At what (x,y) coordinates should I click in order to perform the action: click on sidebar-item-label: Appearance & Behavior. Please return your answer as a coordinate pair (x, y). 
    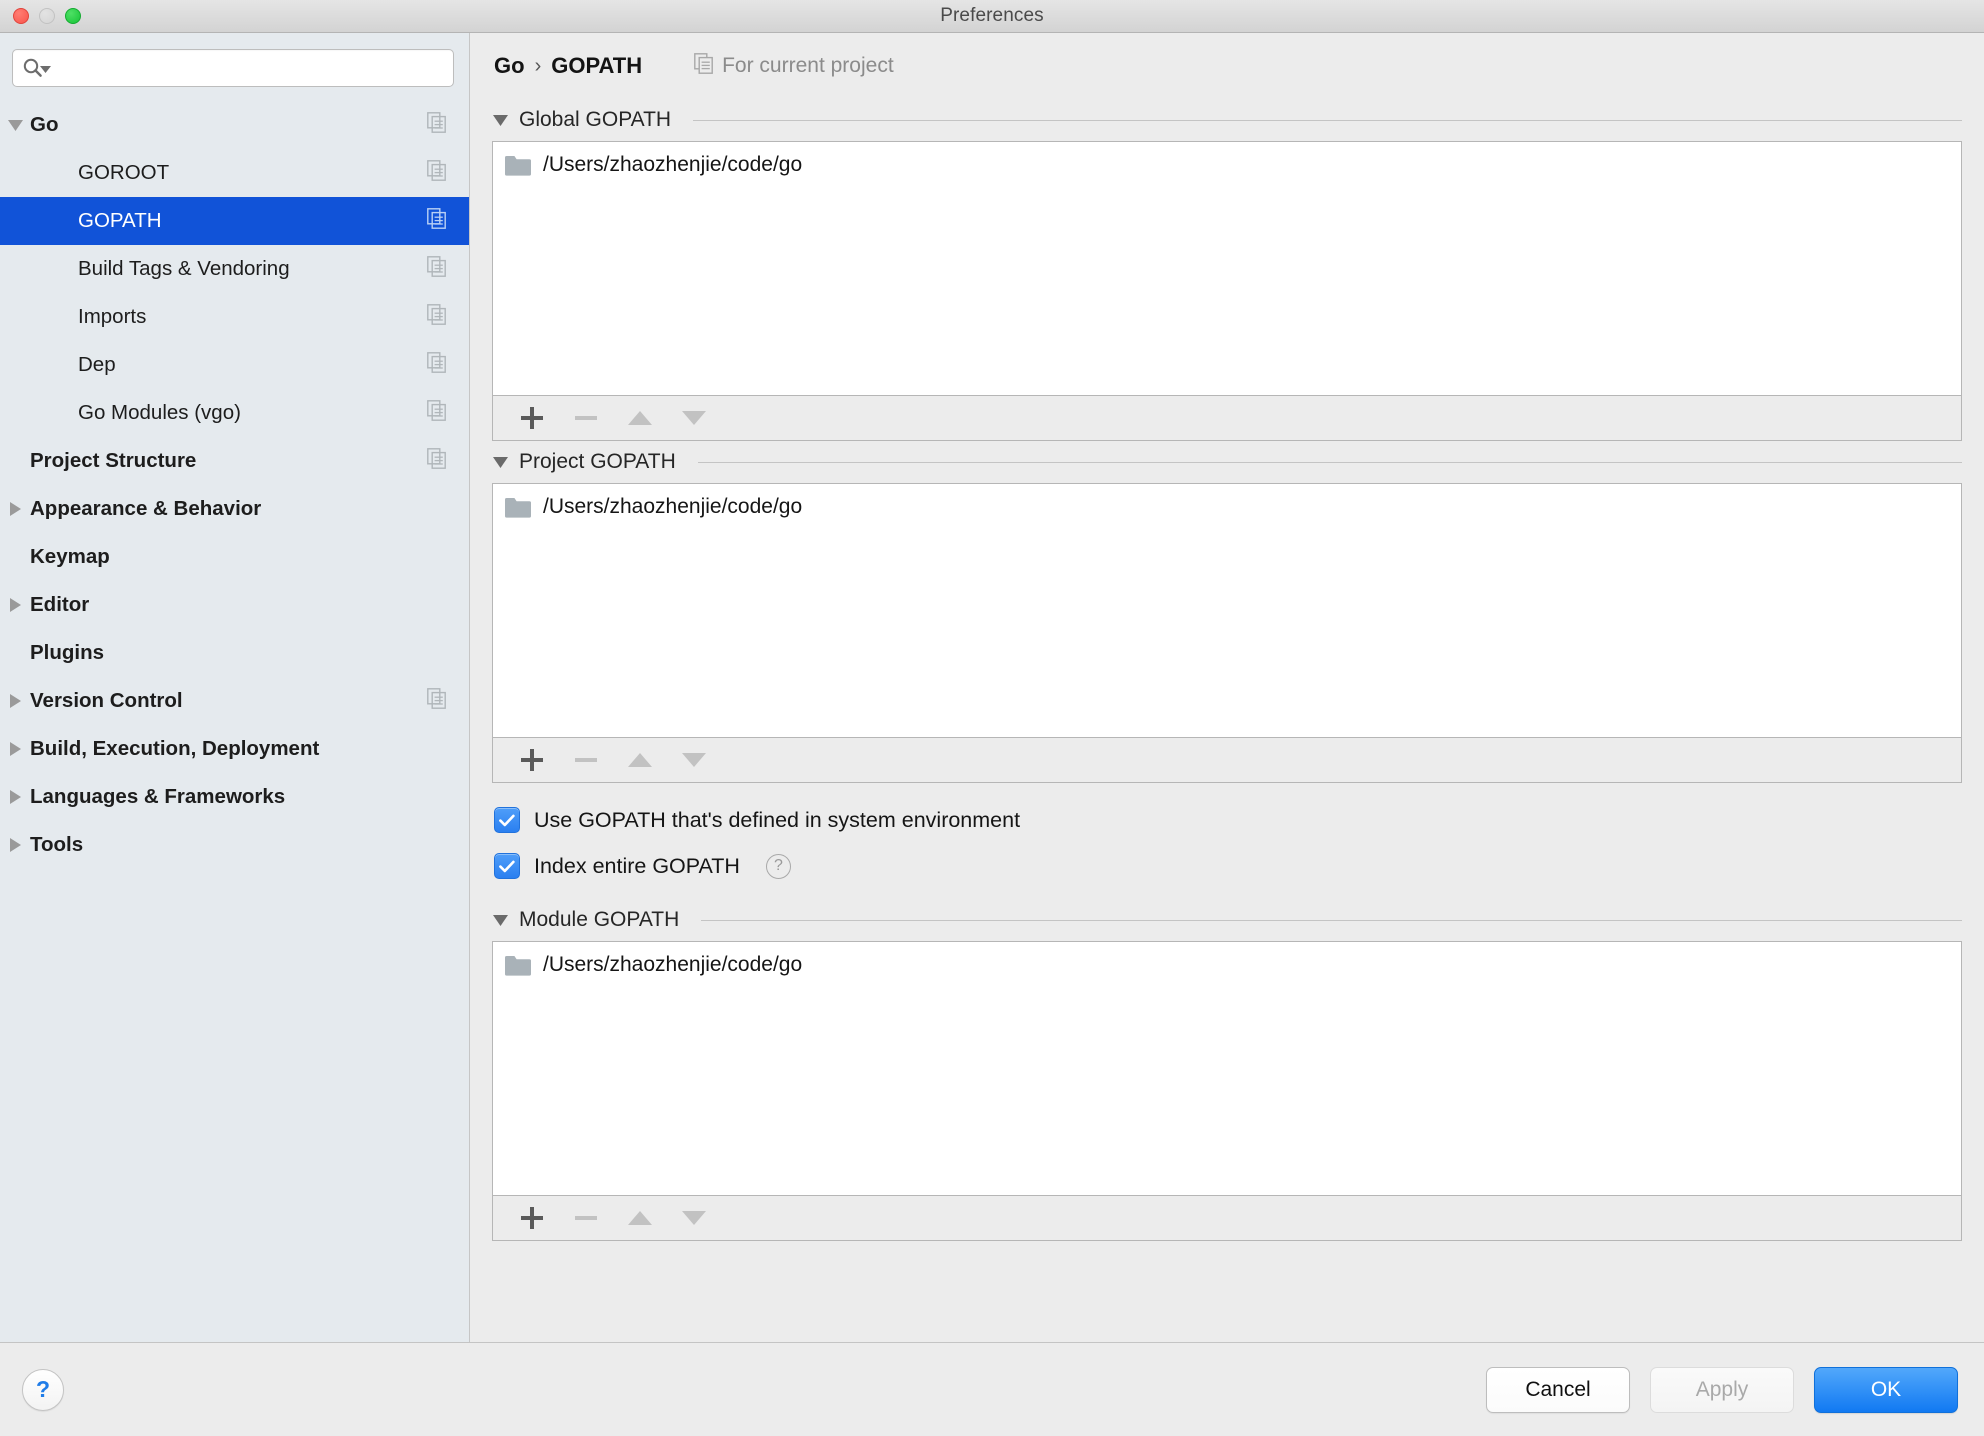
    Looking at the image, I should click on (146, 508).